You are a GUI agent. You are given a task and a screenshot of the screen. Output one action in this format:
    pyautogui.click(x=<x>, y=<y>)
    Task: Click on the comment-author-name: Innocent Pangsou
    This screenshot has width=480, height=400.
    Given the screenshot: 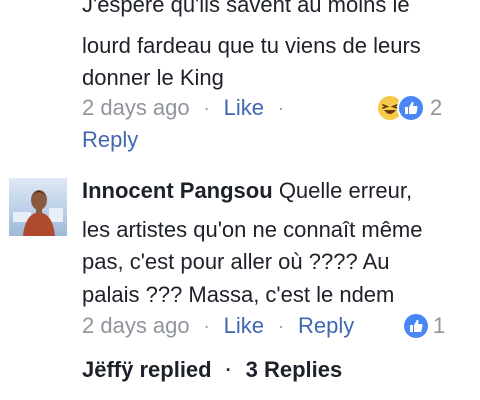 What is the action you would take?
    pyautogui.click(x=177, y=190)
    